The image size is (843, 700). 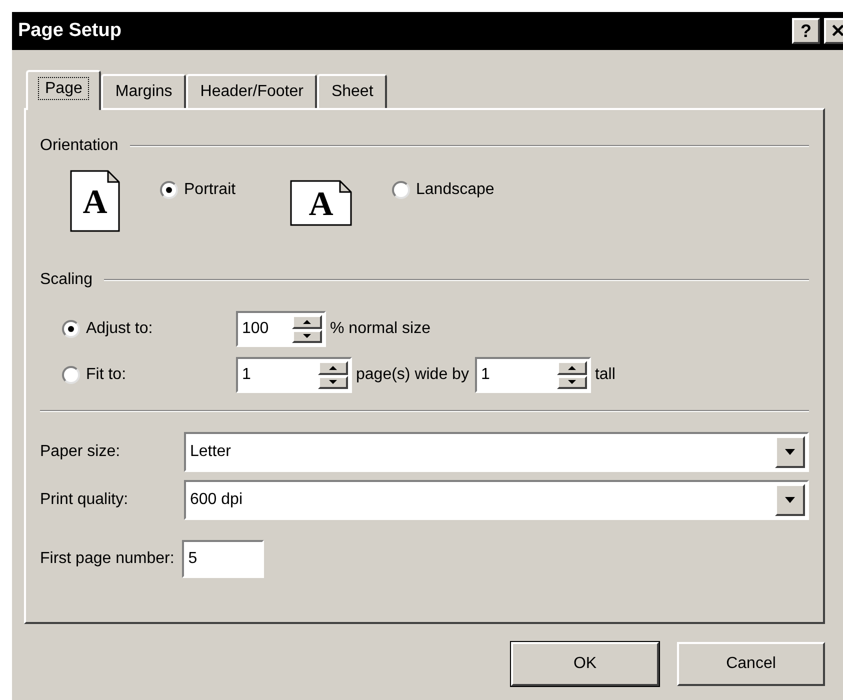 What do you see at coordinates (143, 91) in the screenshot?
I see `tab: Margins` at bounding box center [143, 91].